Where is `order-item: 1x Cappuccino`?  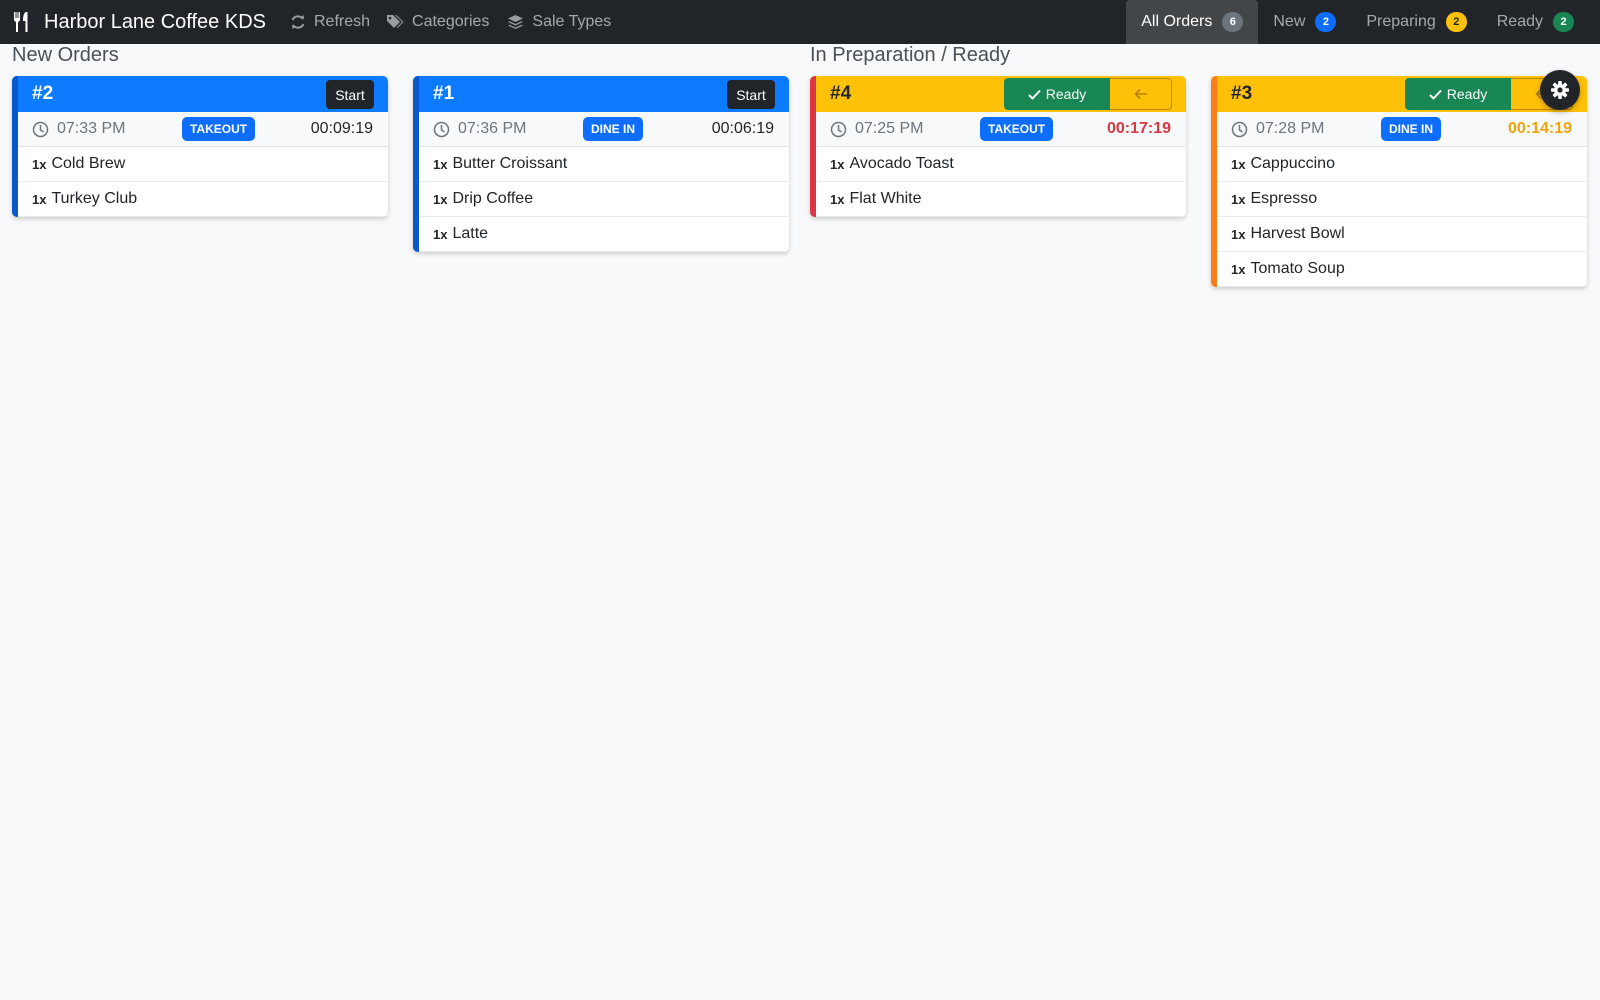
order-item: 1x Cappuccino is located at coordinates (1399, 164).